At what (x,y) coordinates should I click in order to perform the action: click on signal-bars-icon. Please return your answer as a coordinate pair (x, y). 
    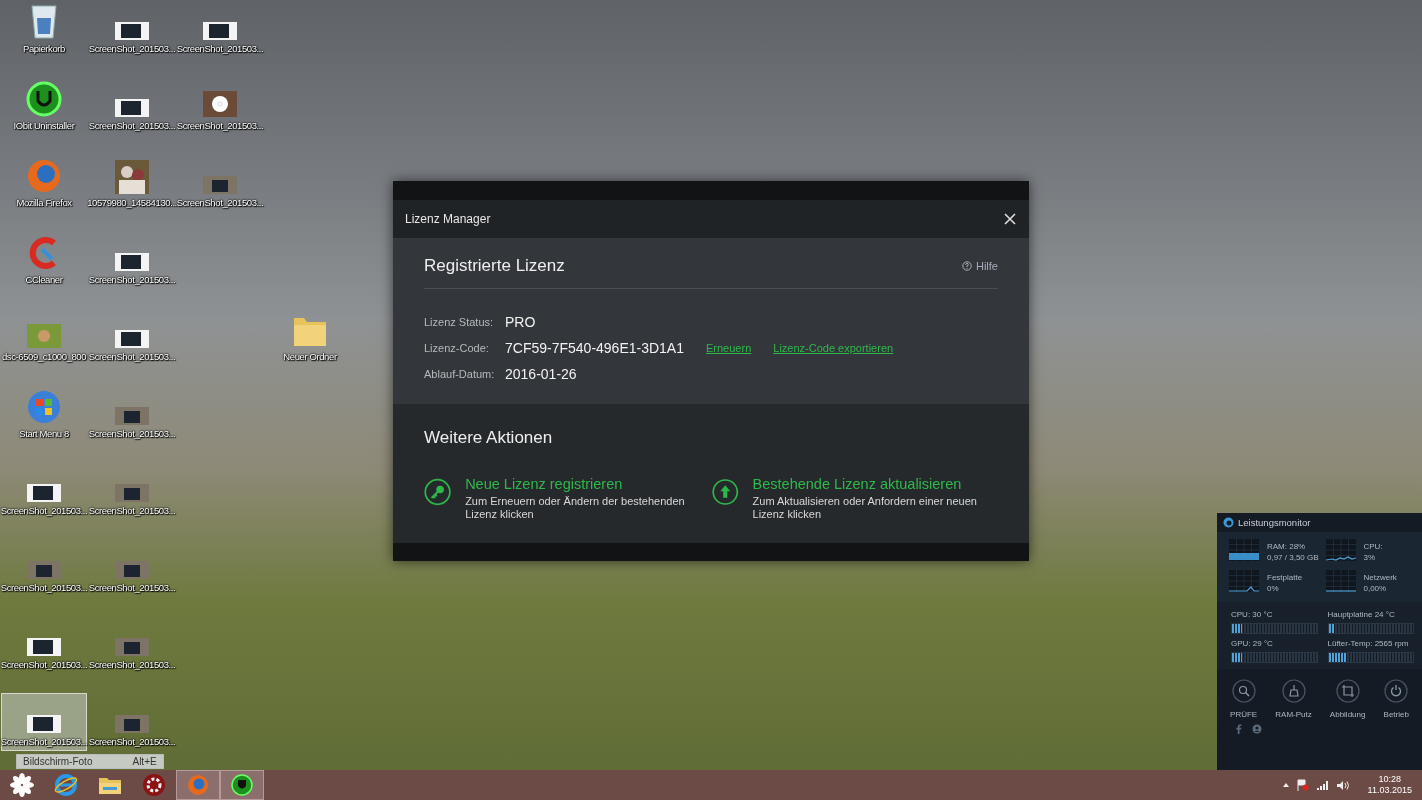
    Looking at the image, I should click on (1322, 785).